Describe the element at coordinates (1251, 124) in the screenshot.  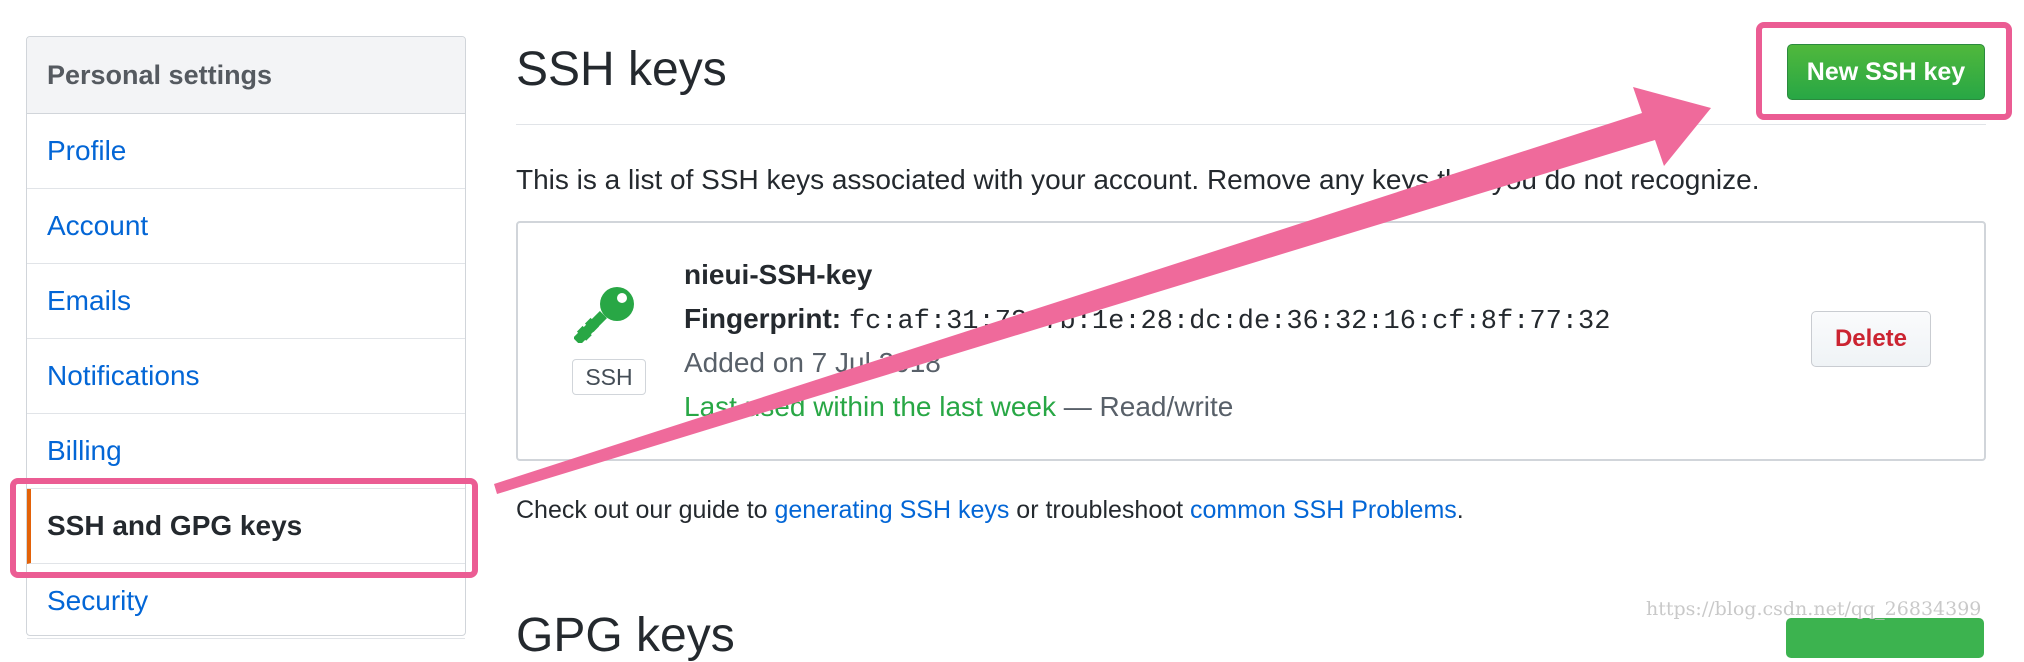
I see `title-divider` at that location.